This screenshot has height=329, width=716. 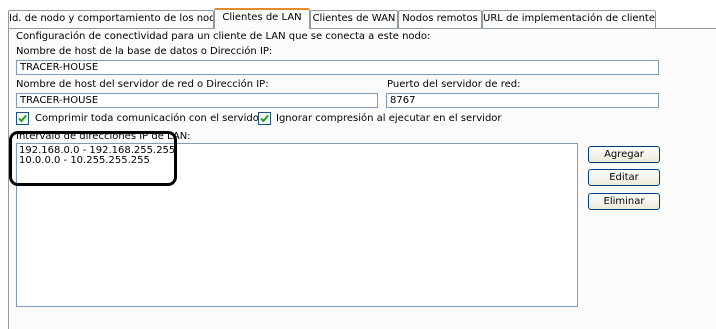 What do you see at coordinates (624, 177) in the screenshot?
I see `edit-button: Editar` at bounding box center [624, 177].